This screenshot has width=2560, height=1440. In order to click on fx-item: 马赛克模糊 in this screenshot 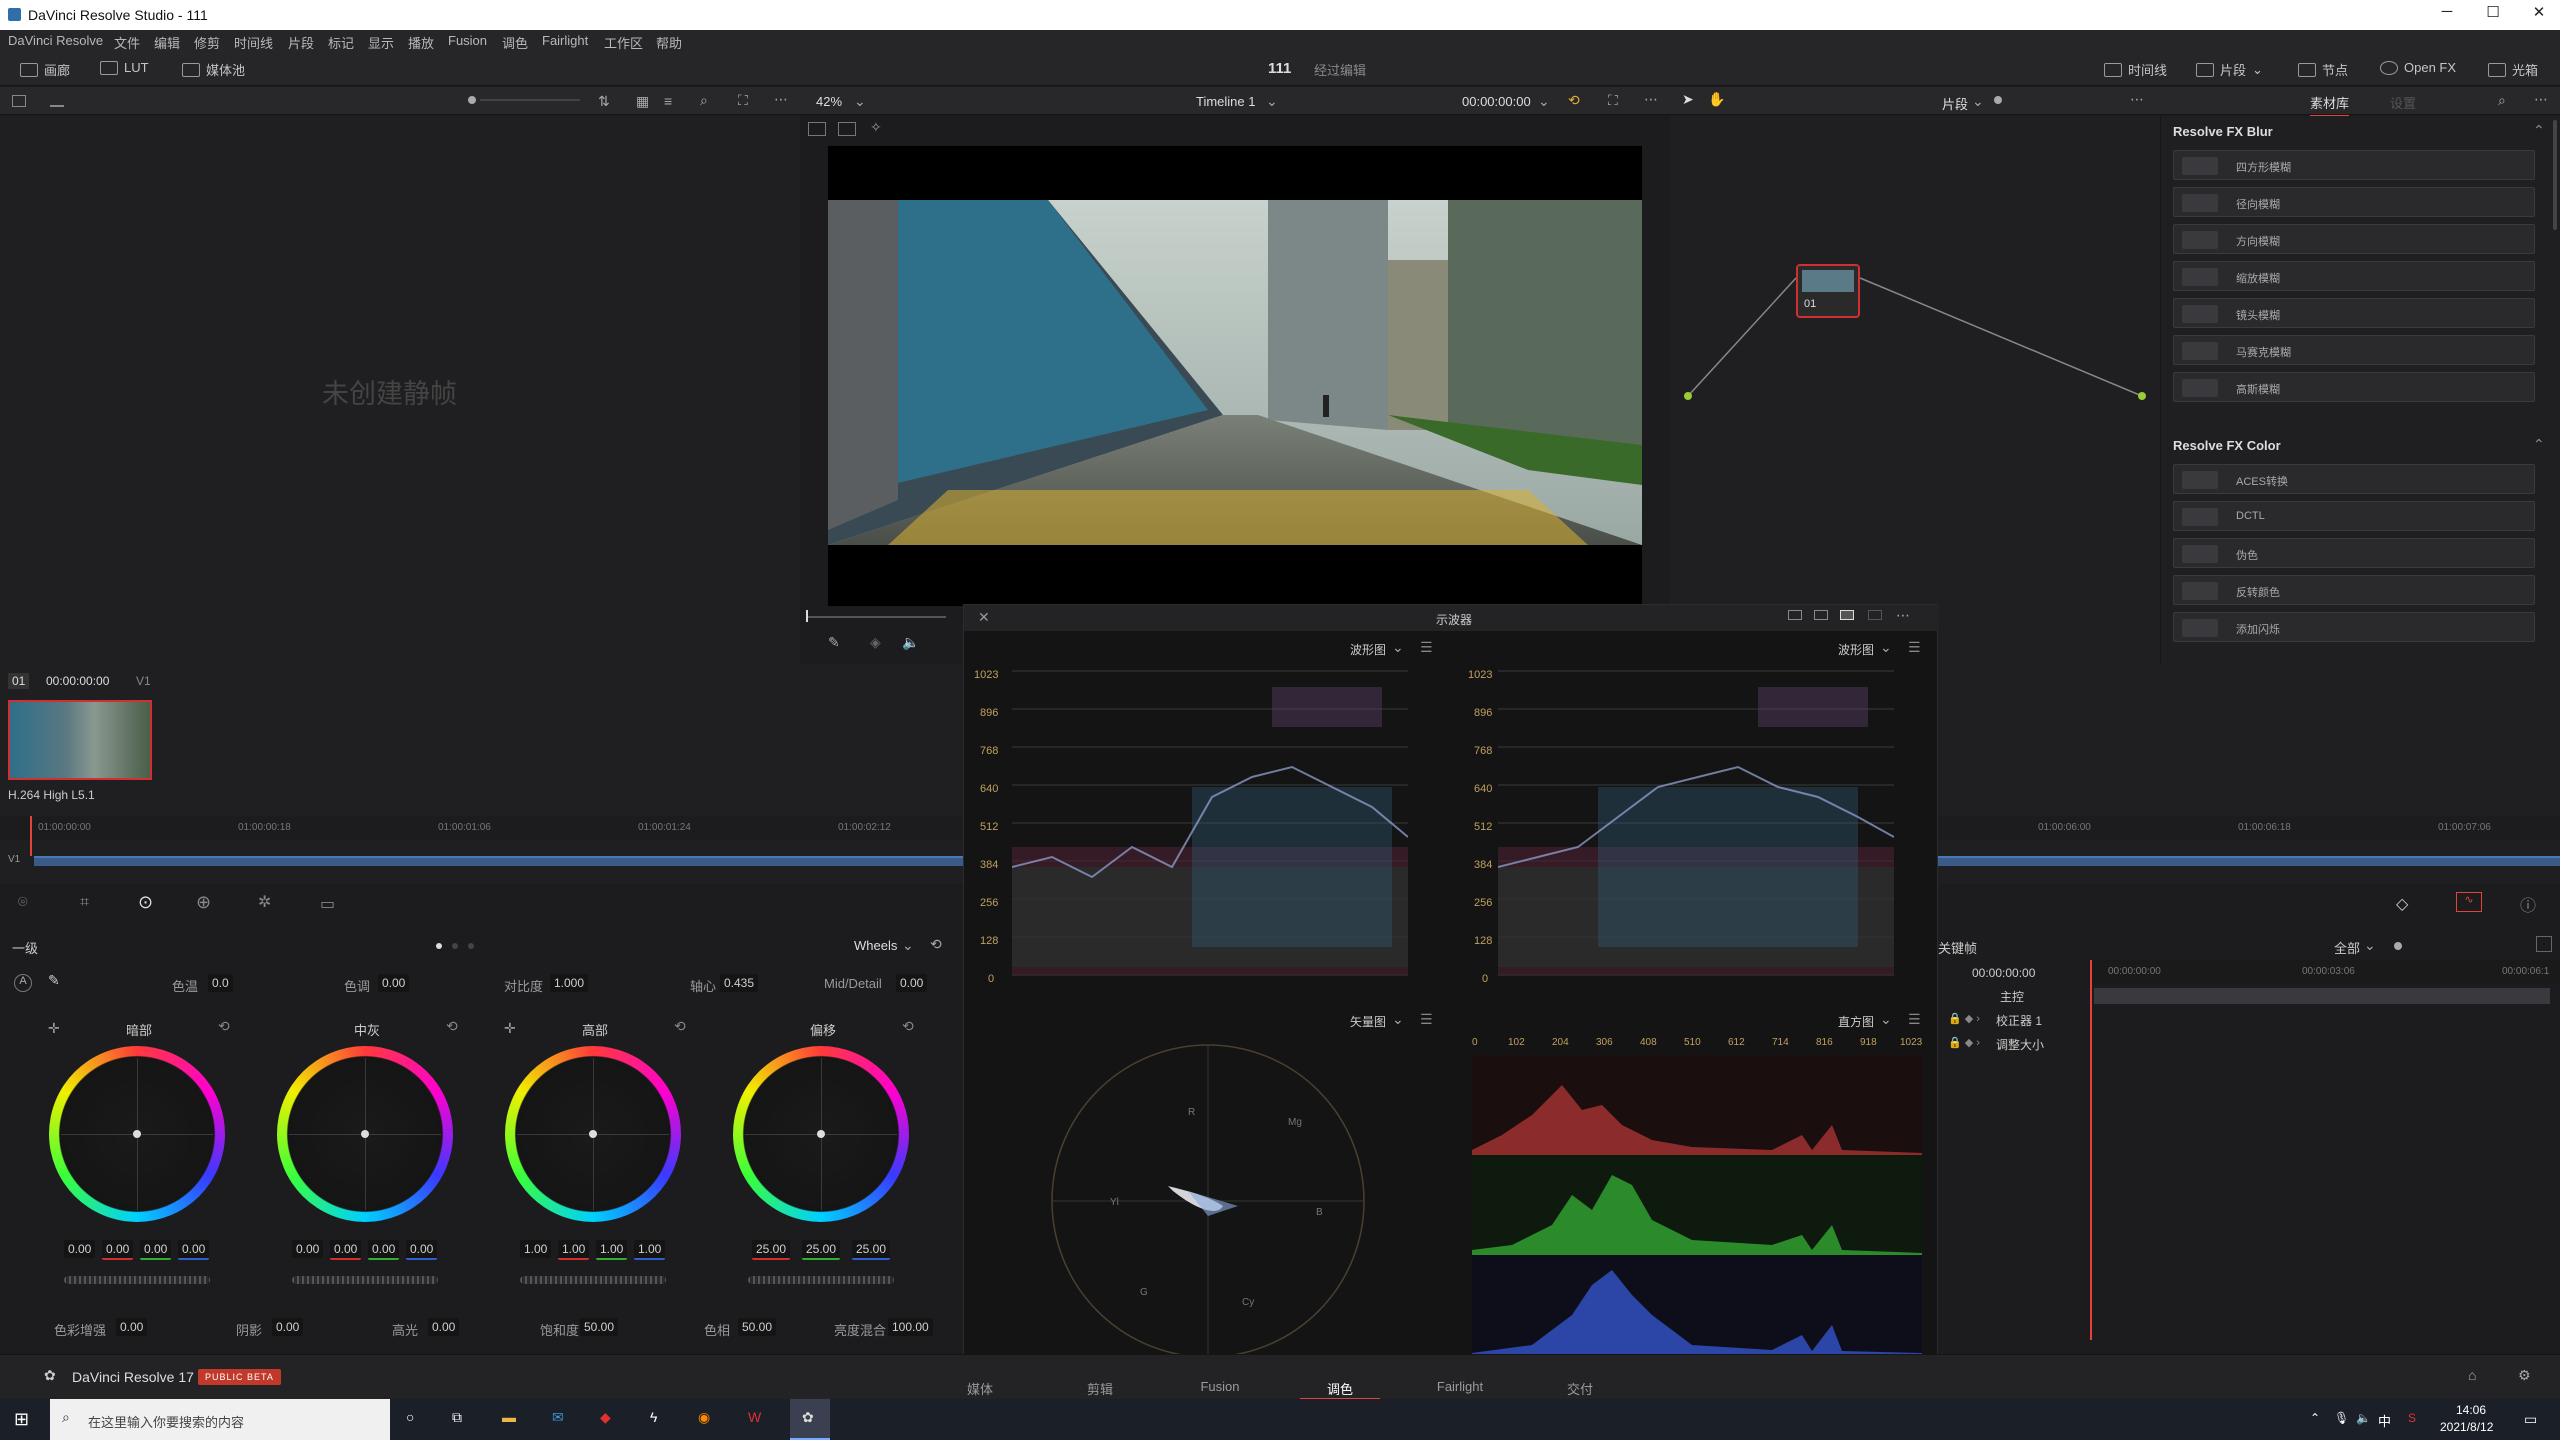, I will do `click(2354, 350)`.